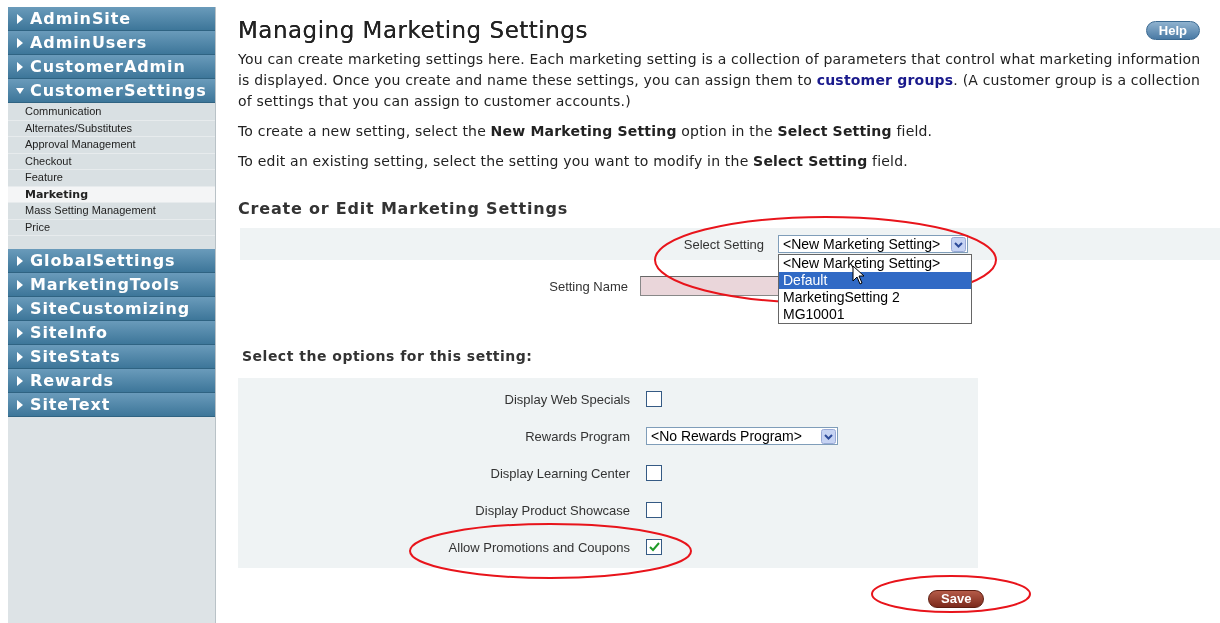 The height and width of the screenshot is (623, 1220). What do you see at coordinates (956, 598) in the screenshot?
I see `save-button: Save` at bounding box center [956, 598].